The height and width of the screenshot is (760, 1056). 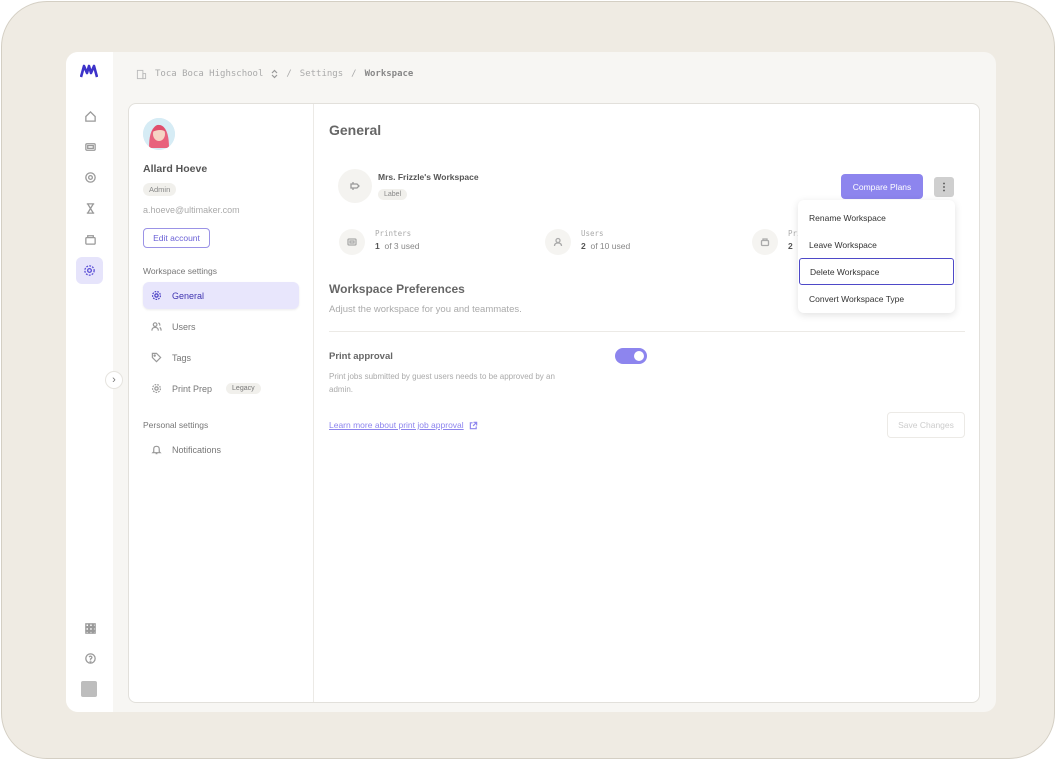 I want to click on apps-grid-icon, so click(x=90, y=628).